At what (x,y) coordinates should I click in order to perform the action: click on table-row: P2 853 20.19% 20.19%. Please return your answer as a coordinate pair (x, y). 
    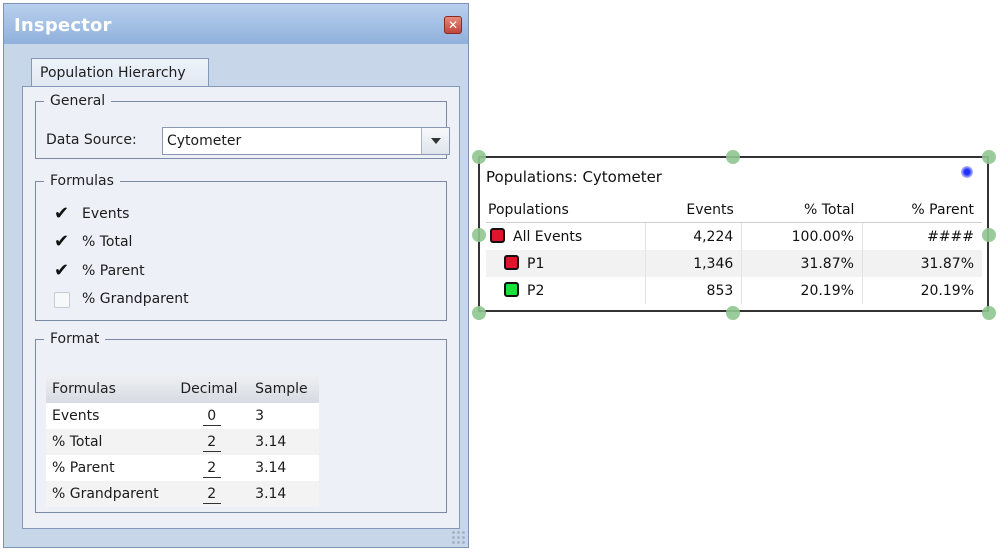
    Looking at the image, I should click on (734, 290).